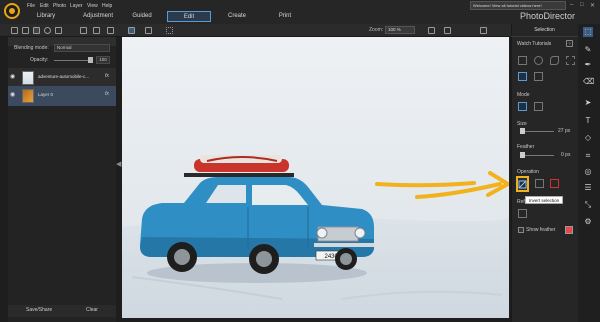  I want to click on zoom-select: 100 %, so click(400, 30).